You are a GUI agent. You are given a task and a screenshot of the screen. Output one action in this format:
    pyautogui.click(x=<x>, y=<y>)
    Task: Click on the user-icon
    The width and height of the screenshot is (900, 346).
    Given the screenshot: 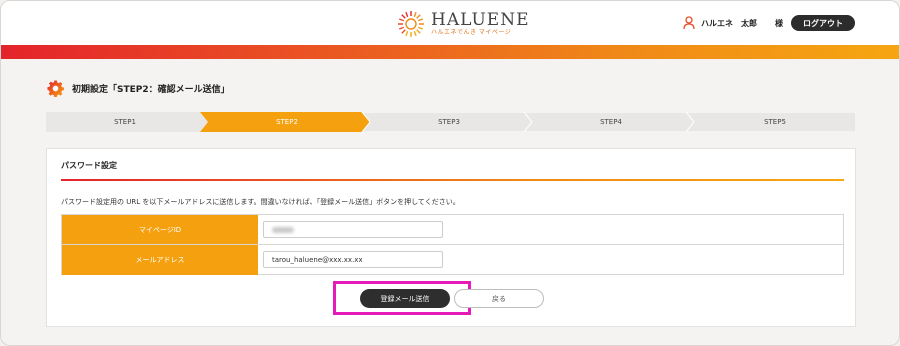 What is the action you would take?
    pyautogui.click(x=689, y=23)
    